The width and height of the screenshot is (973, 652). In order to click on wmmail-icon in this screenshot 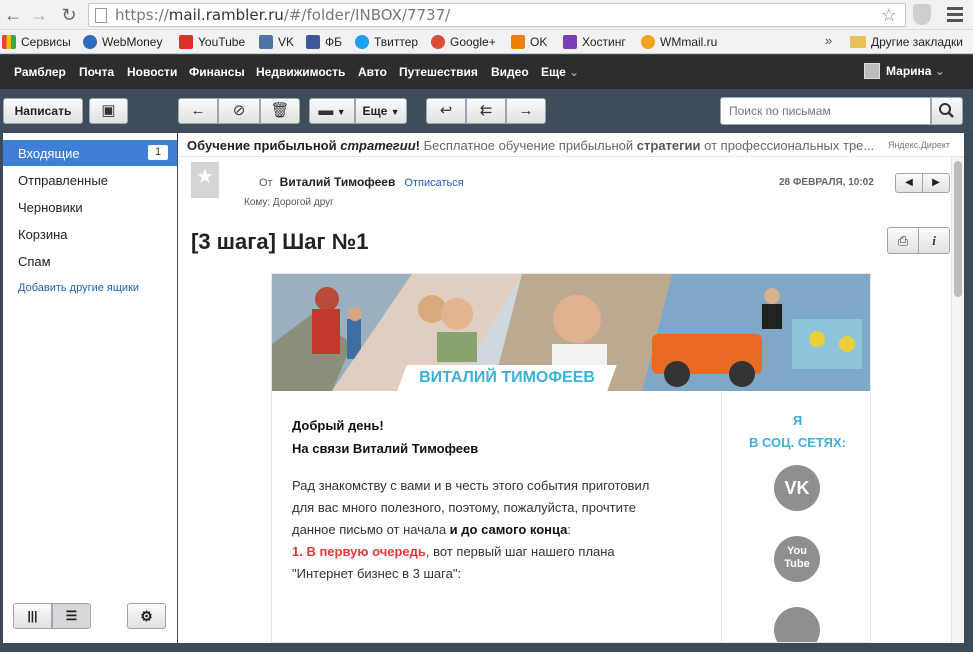, I will do `click(648, 42)`.